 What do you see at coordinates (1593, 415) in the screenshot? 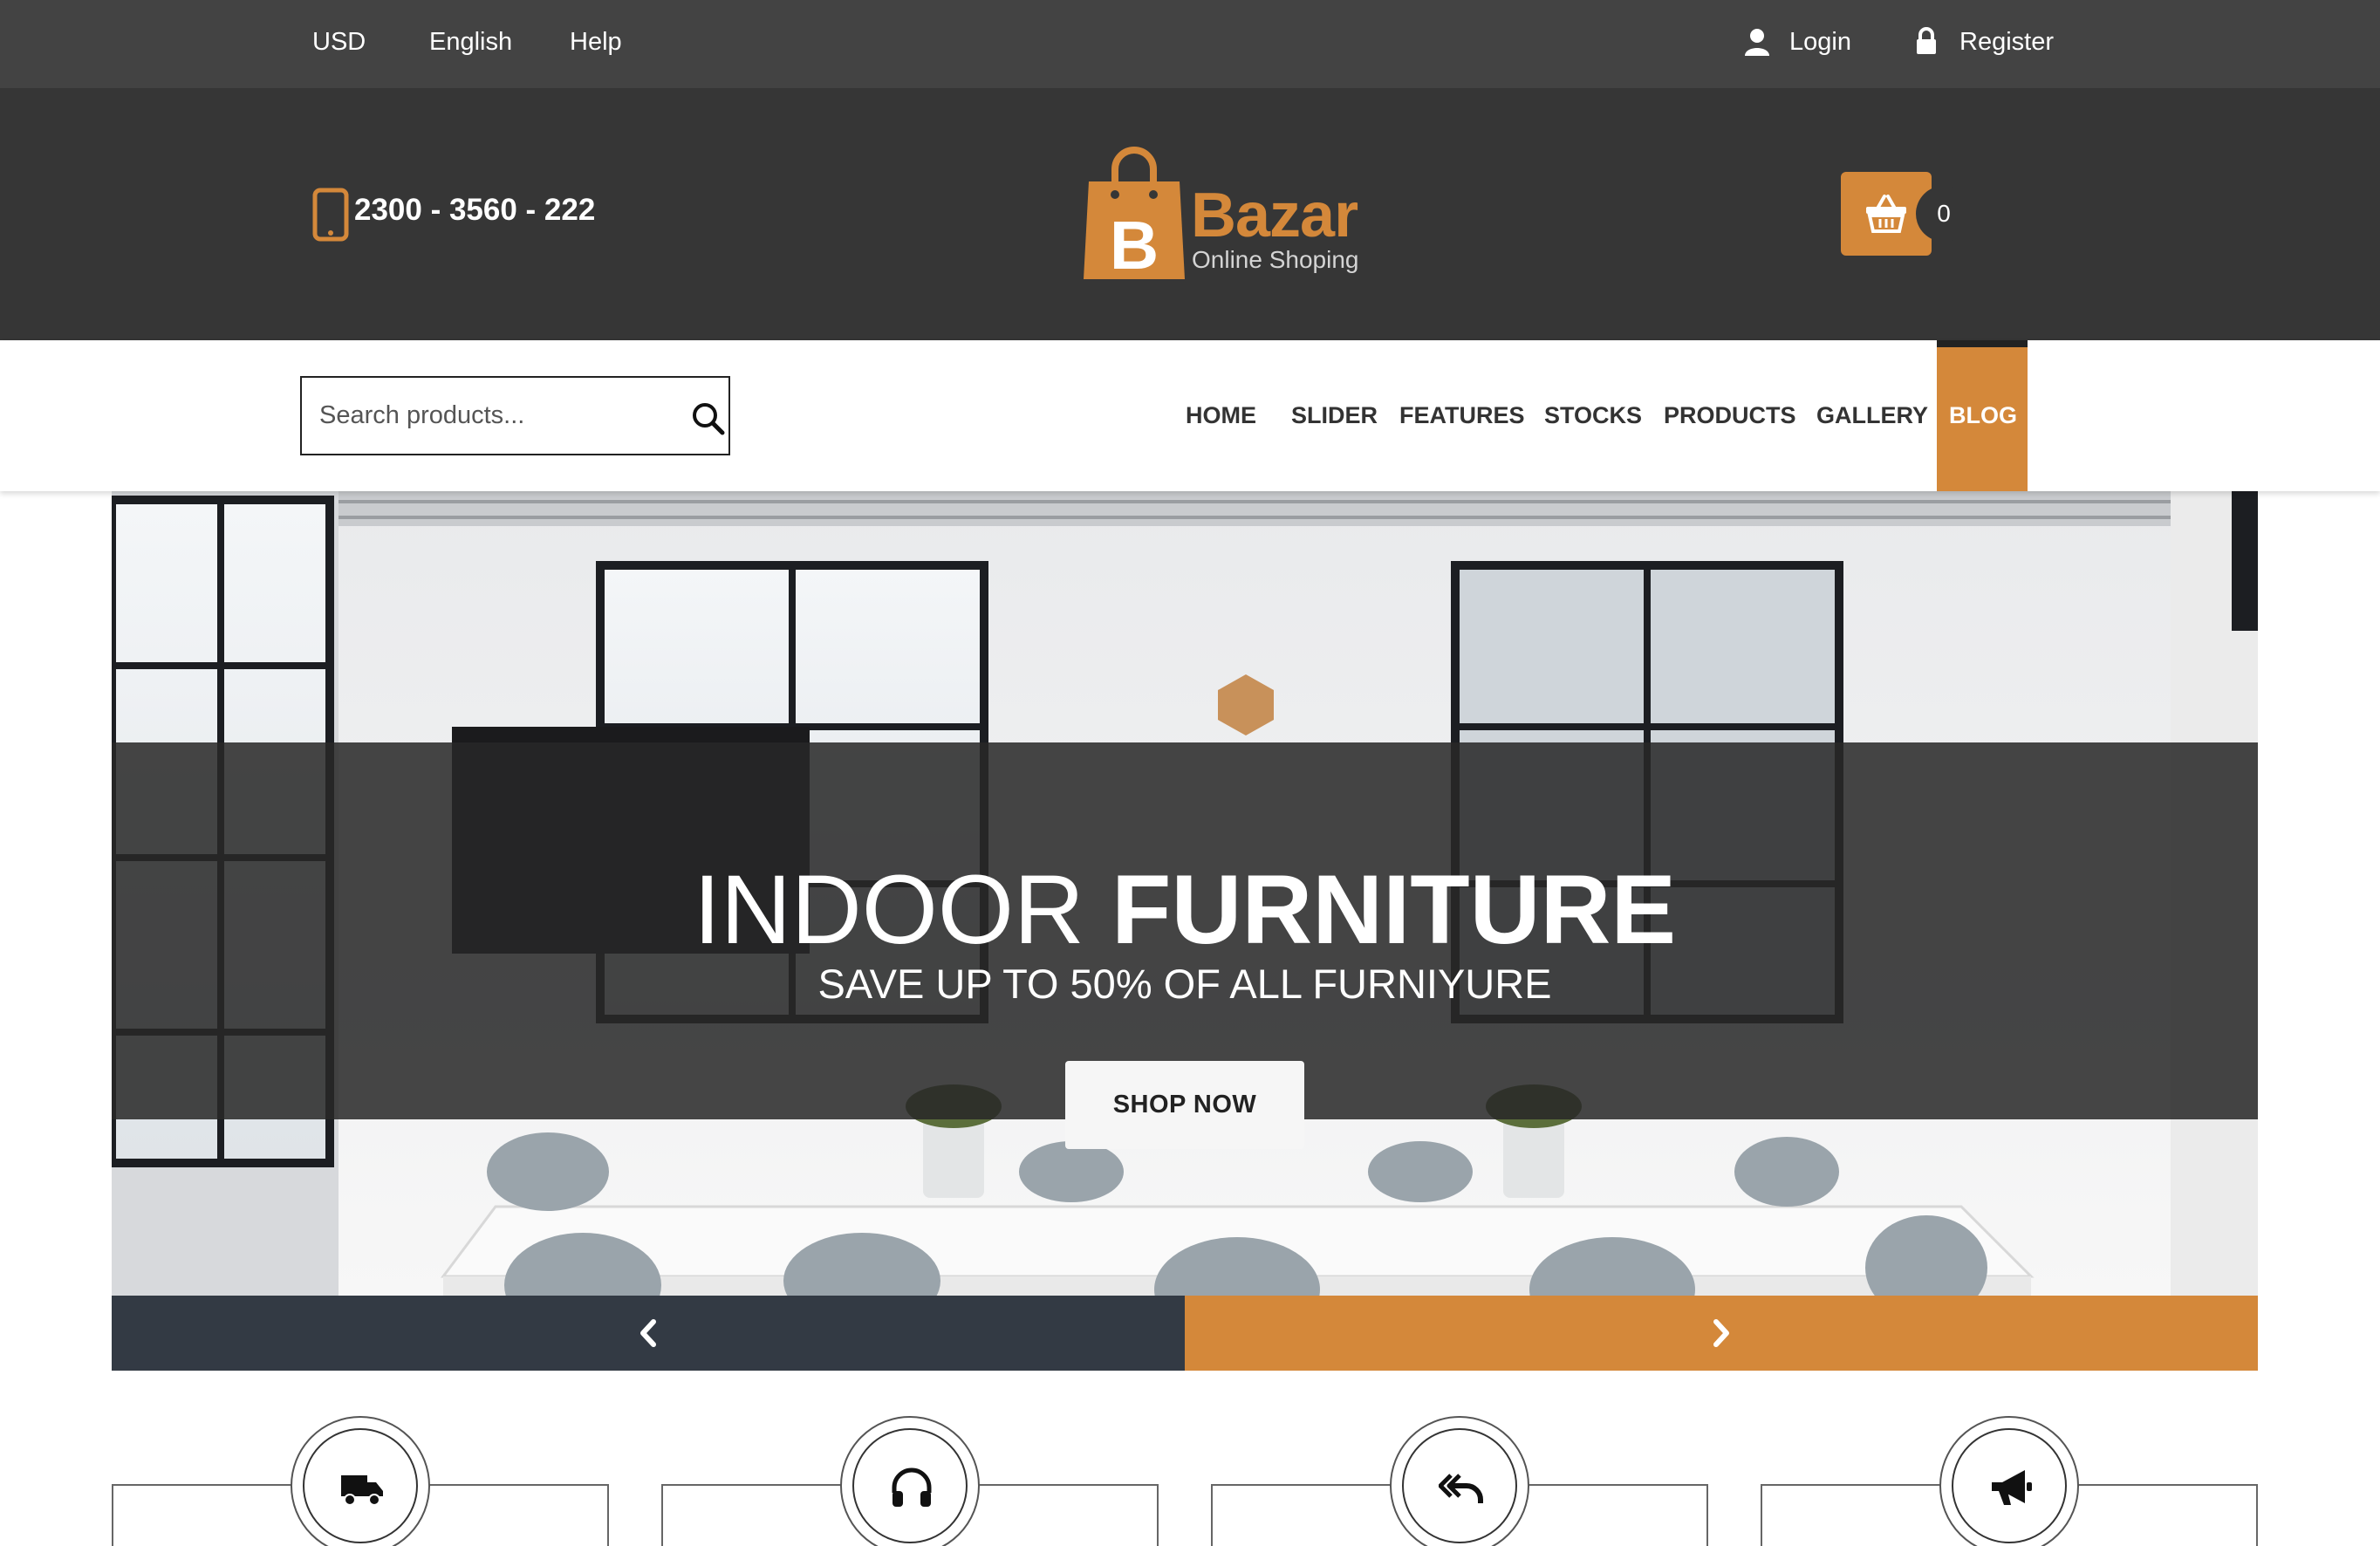
I see `nav-item-stocks: STOCKS` at bounding box center [1593, 415].